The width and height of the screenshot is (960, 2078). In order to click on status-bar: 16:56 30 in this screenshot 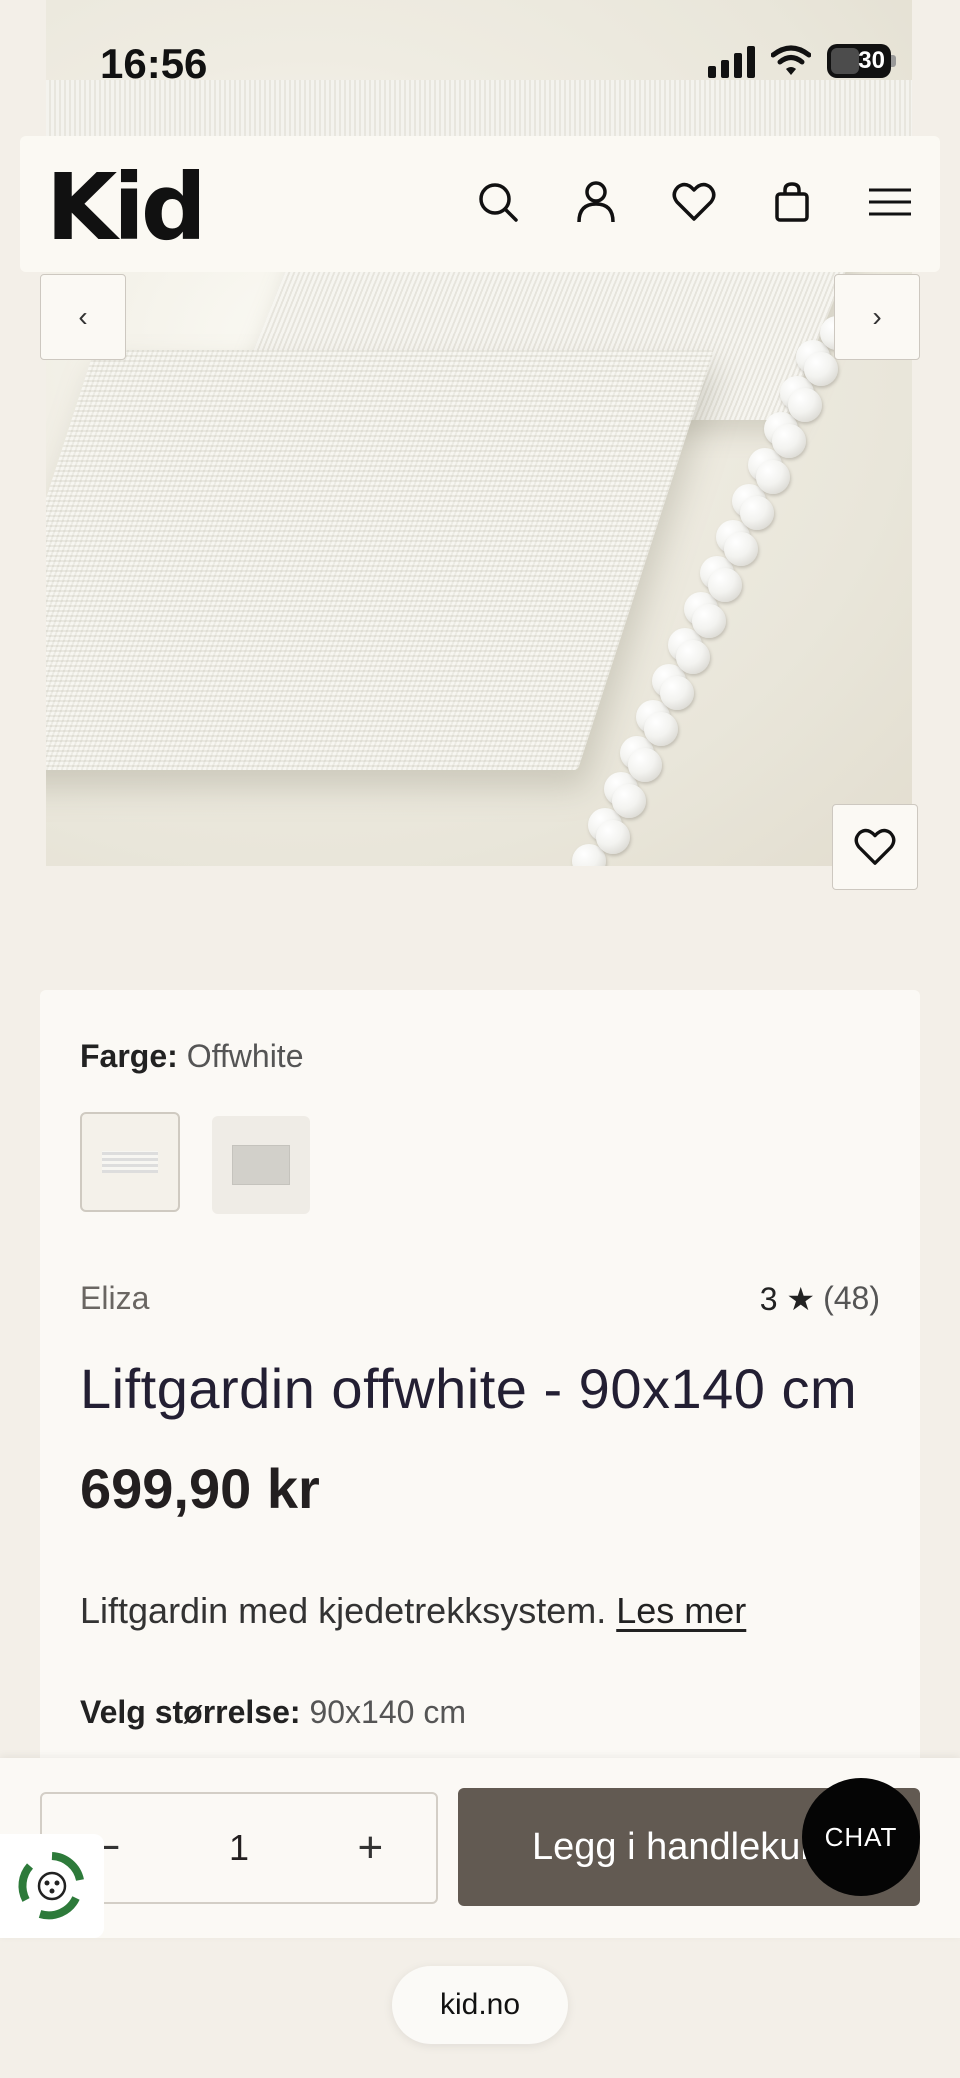, I will do `click(480, 65)`.